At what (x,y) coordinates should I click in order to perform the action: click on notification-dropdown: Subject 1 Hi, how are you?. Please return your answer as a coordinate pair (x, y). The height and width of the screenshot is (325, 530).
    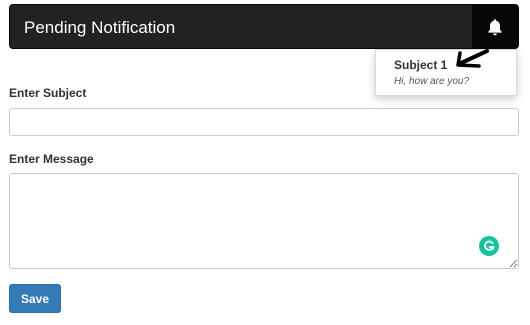
    Looking at the image, I should click on (446, 72).